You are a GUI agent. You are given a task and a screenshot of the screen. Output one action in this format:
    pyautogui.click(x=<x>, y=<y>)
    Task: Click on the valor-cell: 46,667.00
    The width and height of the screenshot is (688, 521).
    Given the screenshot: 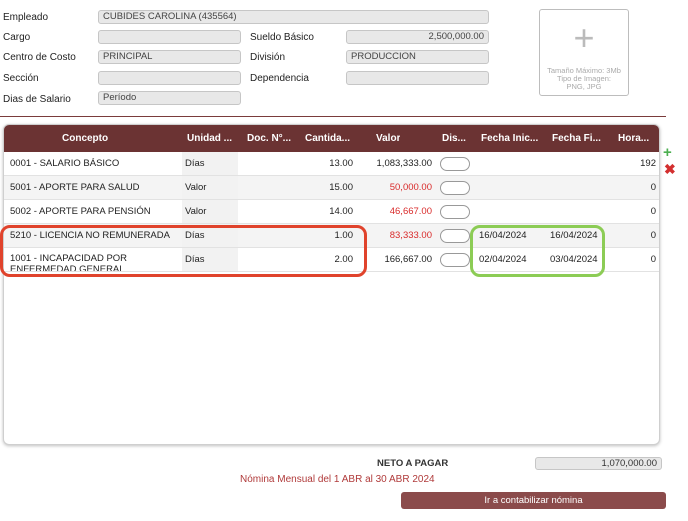 What is the action you would take?
    pyautogui.click(x=410, y=211)
    